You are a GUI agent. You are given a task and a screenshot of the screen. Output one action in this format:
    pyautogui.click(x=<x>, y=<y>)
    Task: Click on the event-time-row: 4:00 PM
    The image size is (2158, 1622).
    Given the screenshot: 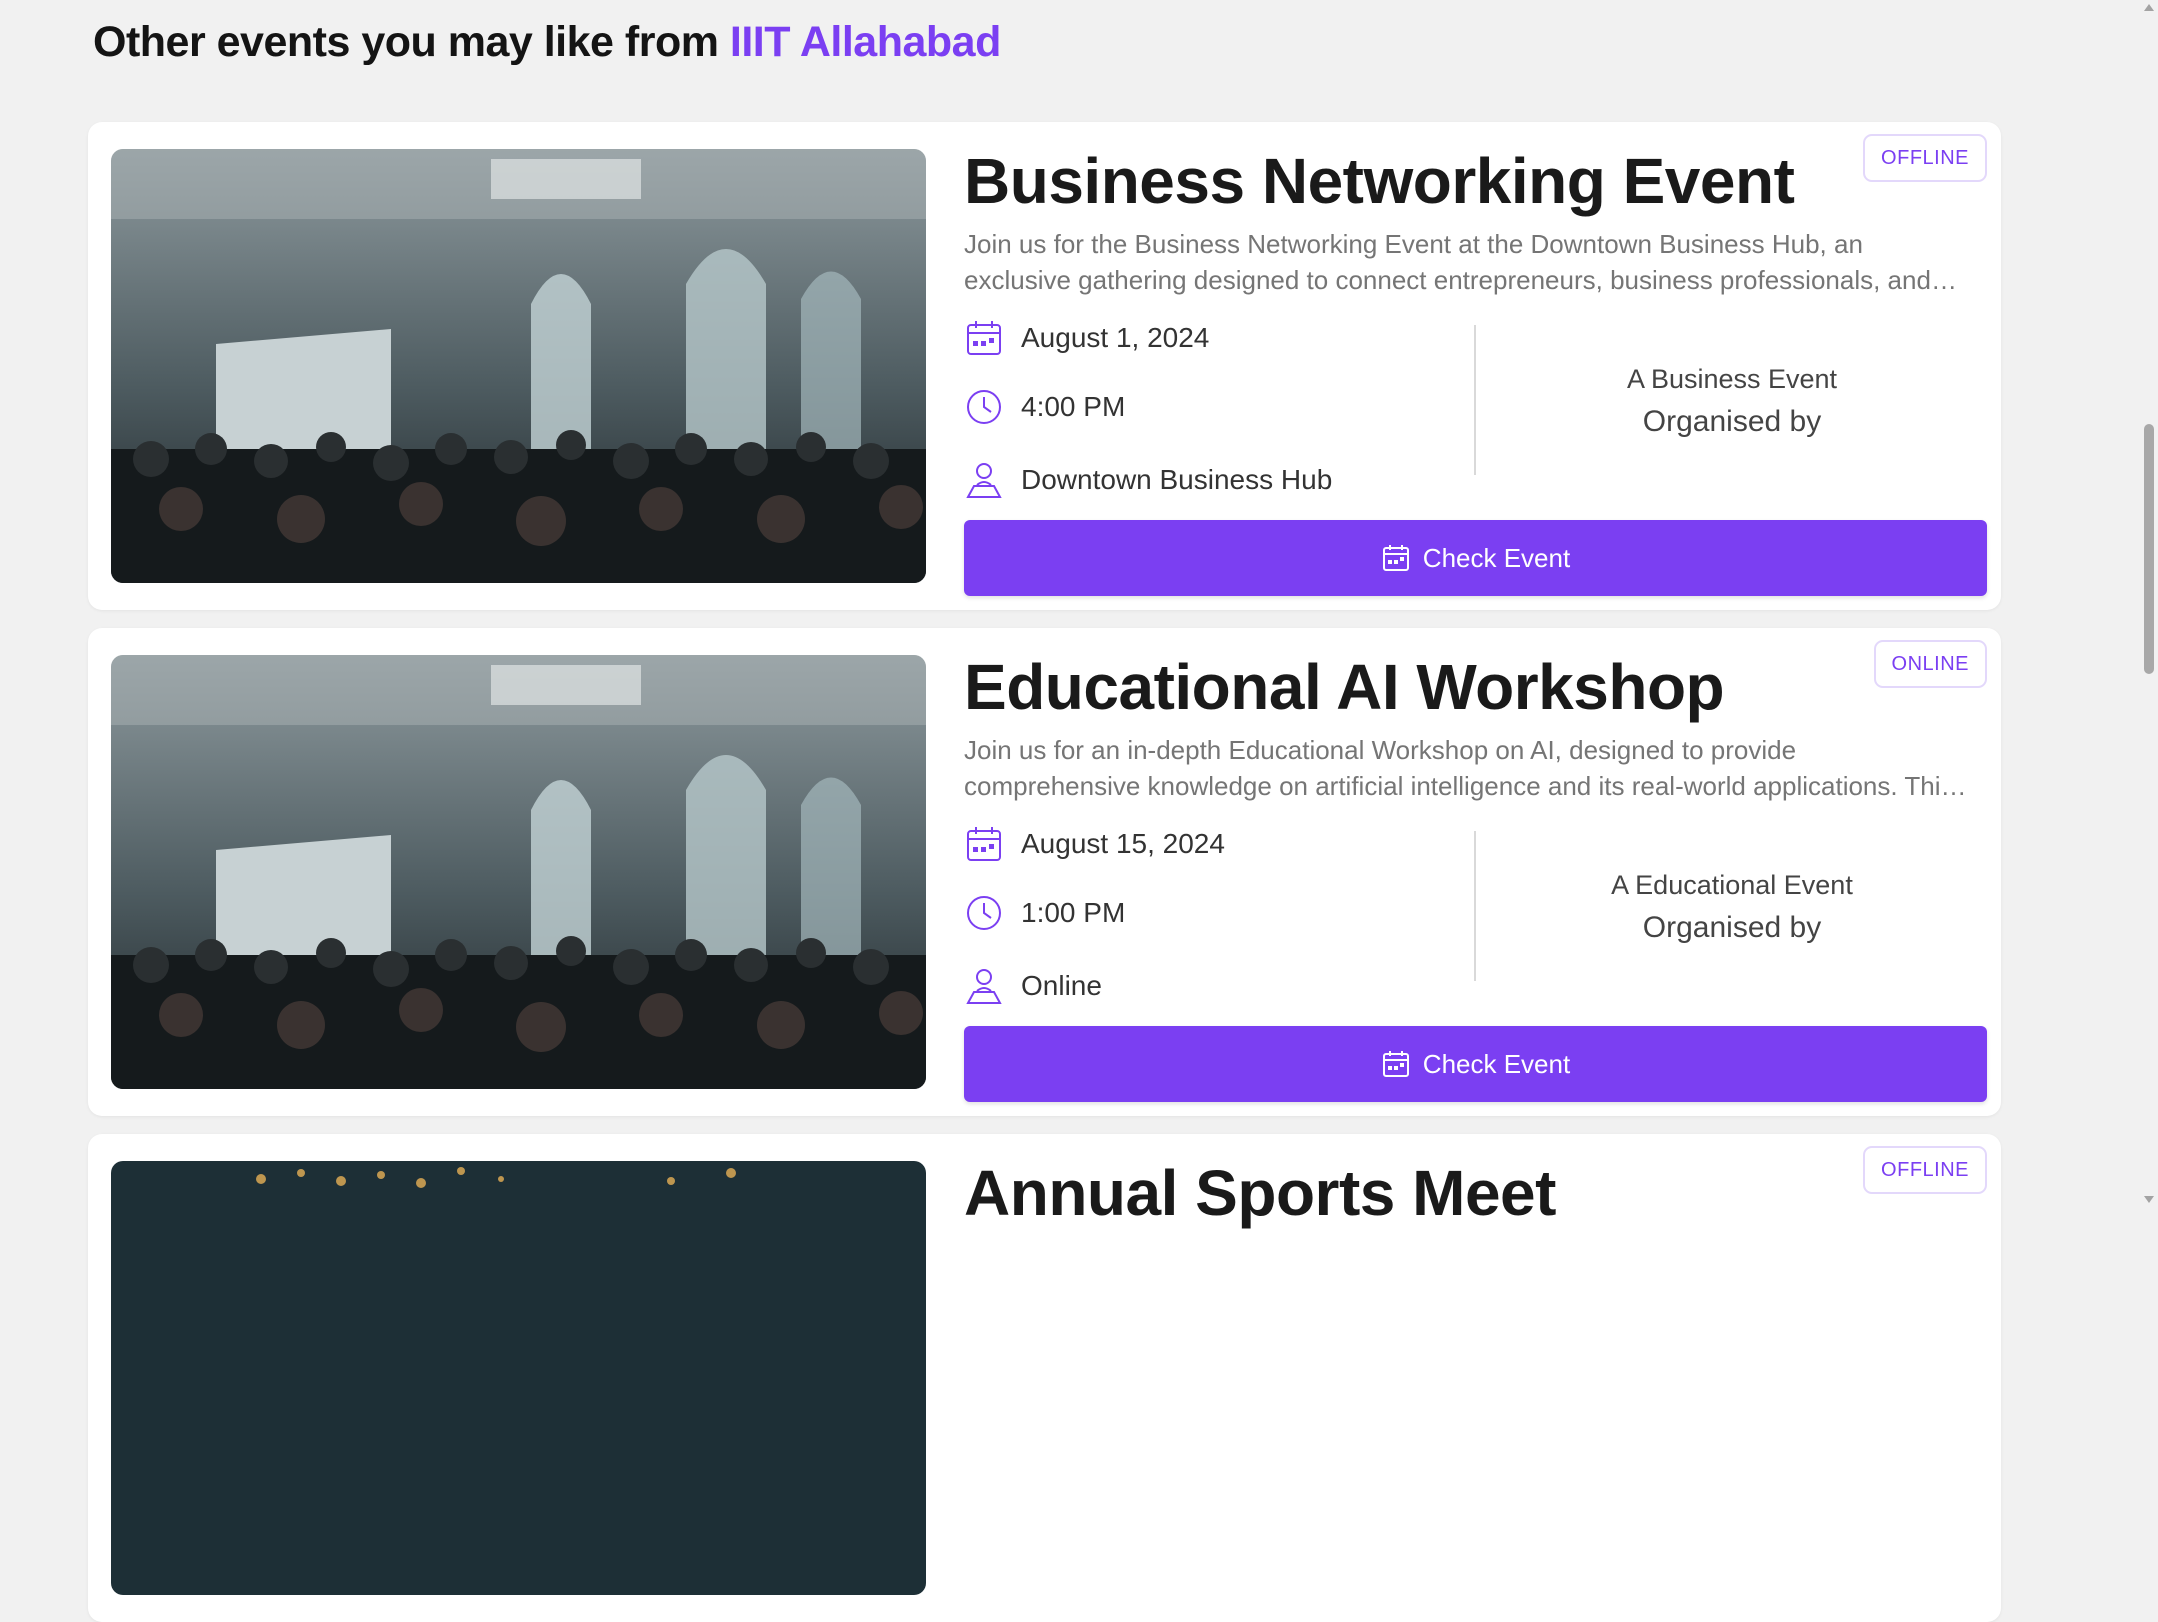 What is the action you would take?
    pyautogui.click(x=1044, y=407)
    